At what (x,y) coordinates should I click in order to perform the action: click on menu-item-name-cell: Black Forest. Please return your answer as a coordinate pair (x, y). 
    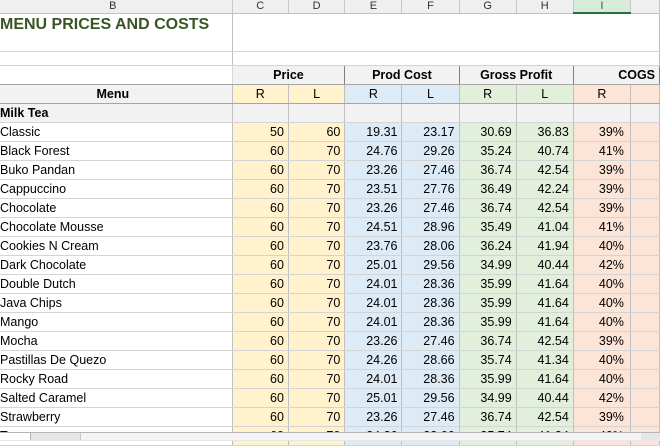
    Looking at the image, I should click on (116, 151).